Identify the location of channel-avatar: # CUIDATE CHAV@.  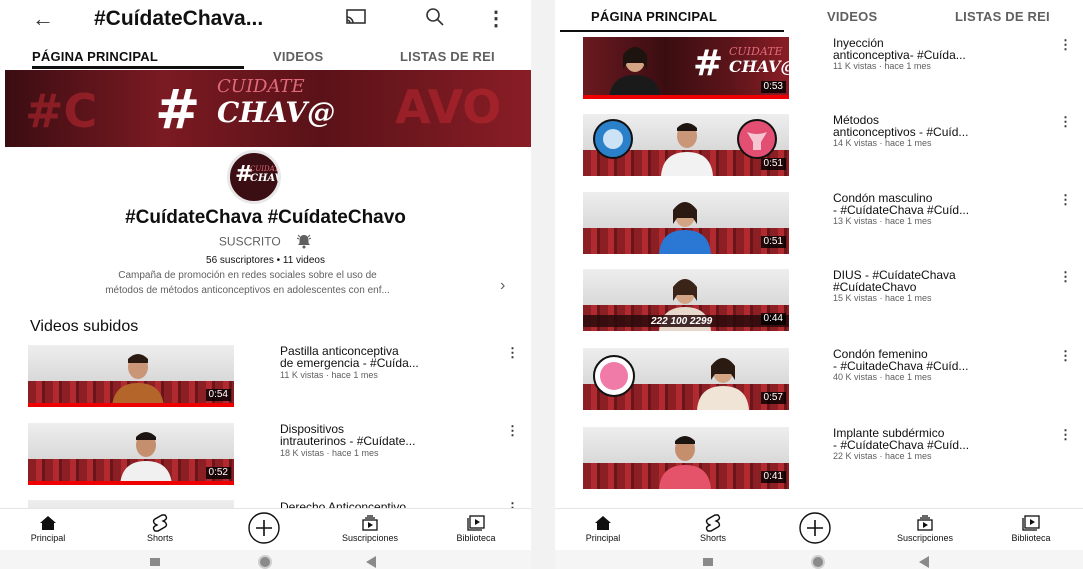
(254, 177).